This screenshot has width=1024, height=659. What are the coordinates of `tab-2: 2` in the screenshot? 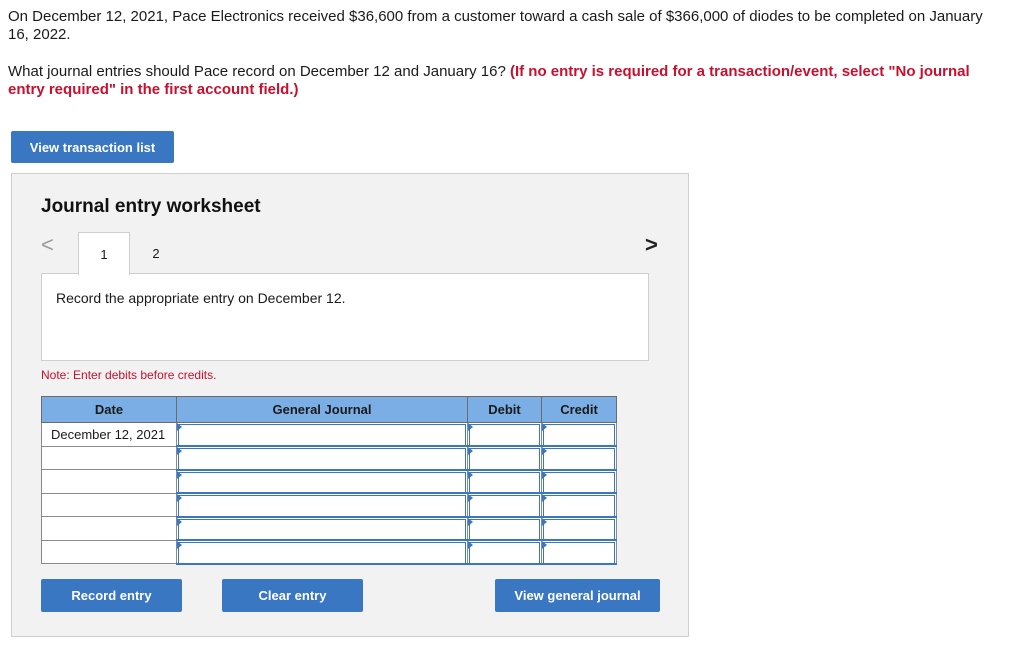 It's located at (156, 253).